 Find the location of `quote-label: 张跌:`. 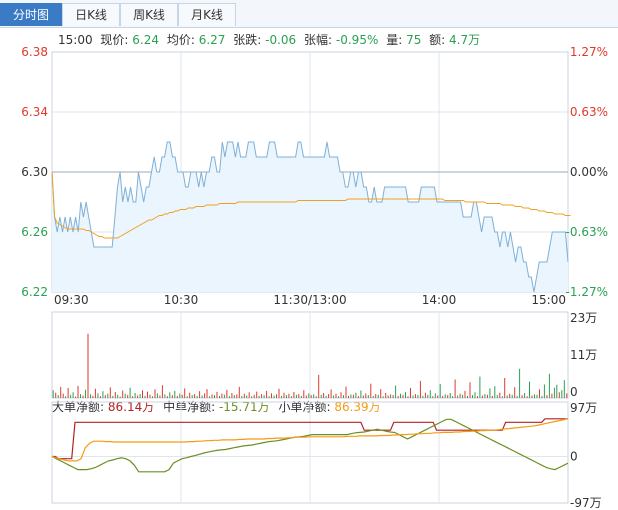

quote-label: 张跌: is located at coordinates (247, 39).